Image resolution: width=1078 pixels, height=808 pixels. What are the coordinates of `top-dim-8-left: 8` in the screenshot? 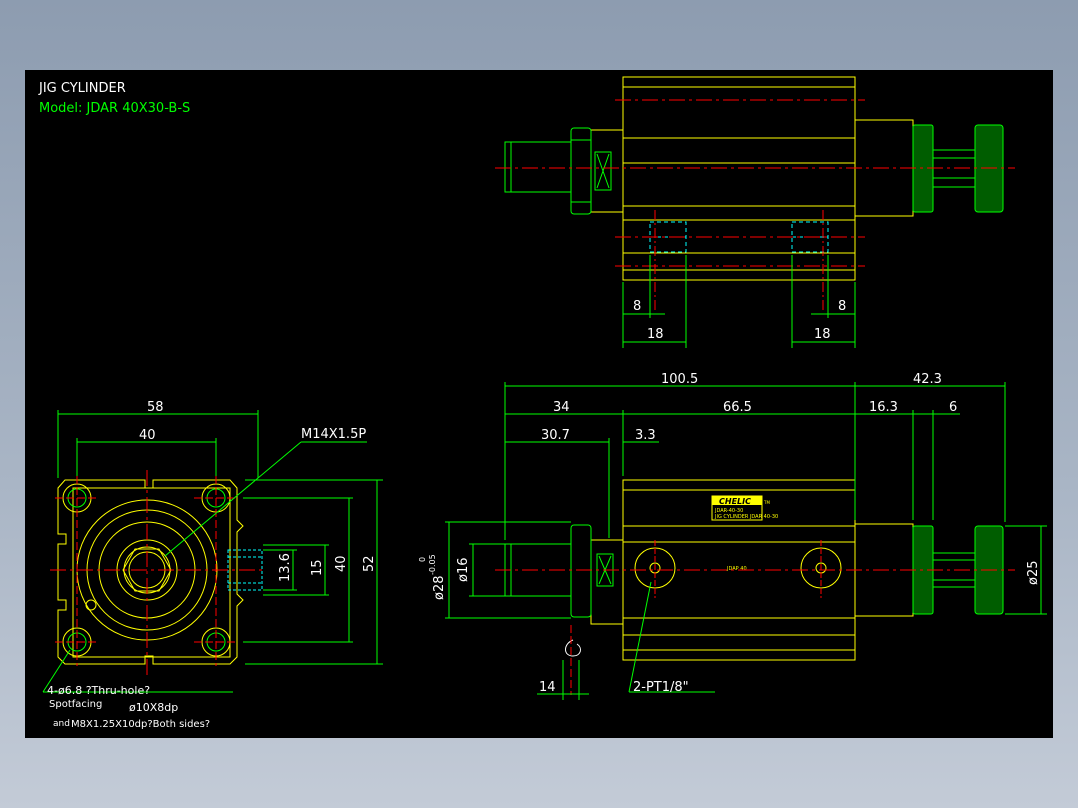 It's located at (637, 306).